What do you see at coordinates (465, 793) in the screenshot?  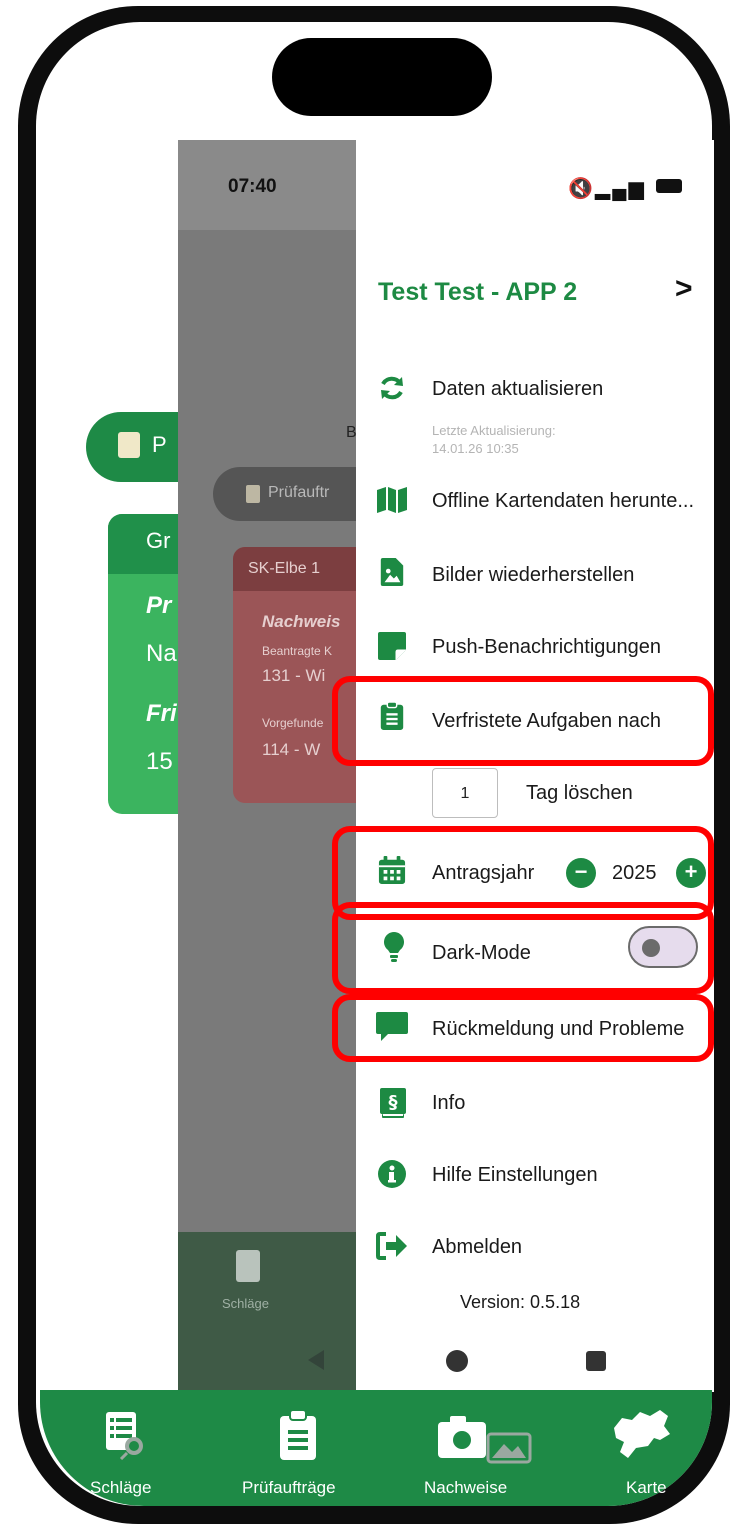 I see `expired-days-input: 1` at bounding box center [465, 793].